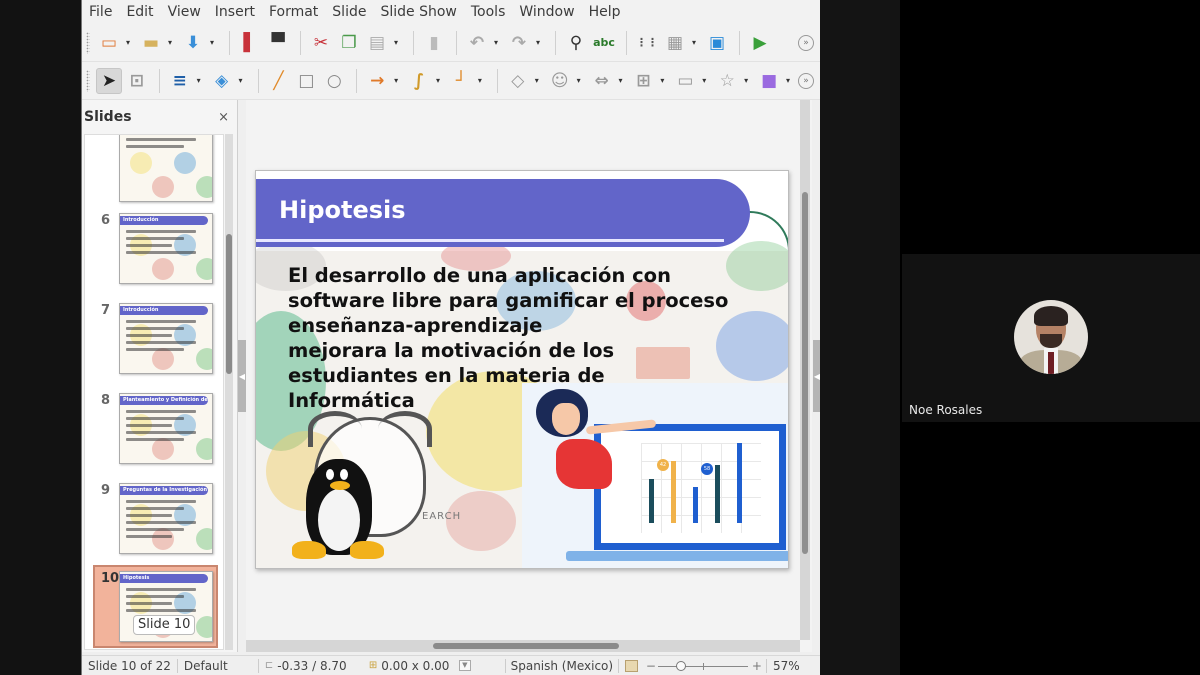 This screenshot has height=675, width=1200. Describe the element at coordinates (673, 491) in the screenshot. I see `illustration-bar` at that location.